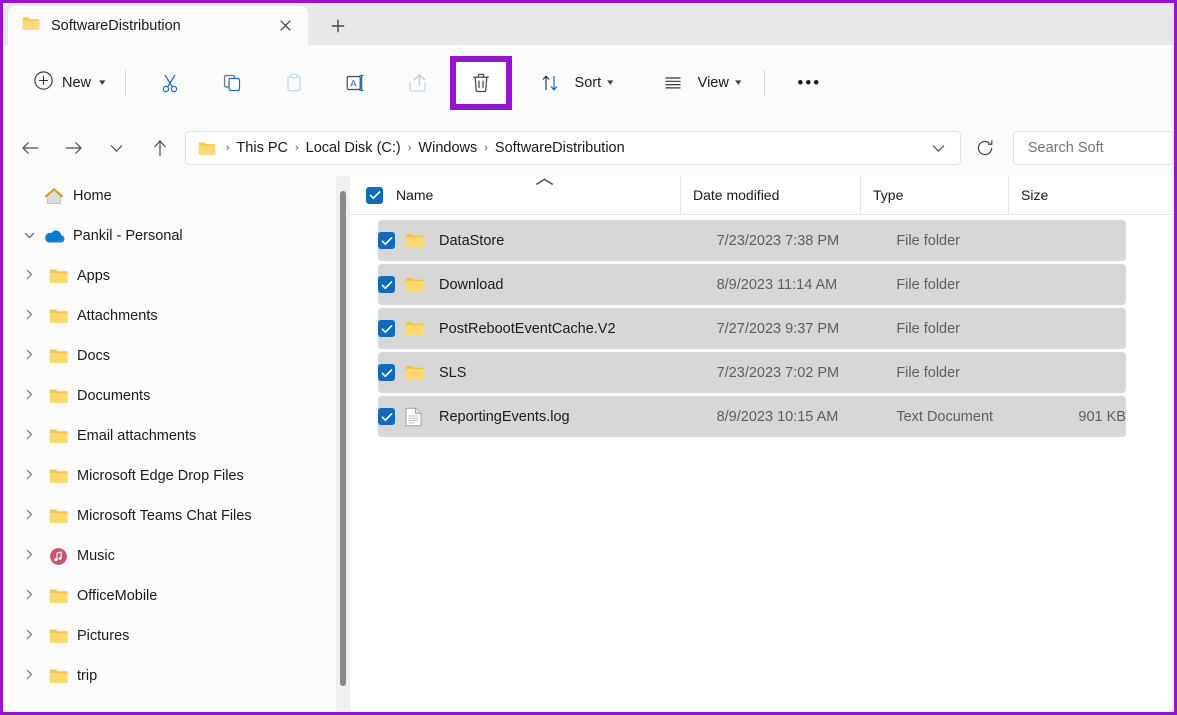 This screenshot has width=1177, height=715. I want to click on view-button: View ▾, so click(698, 83).